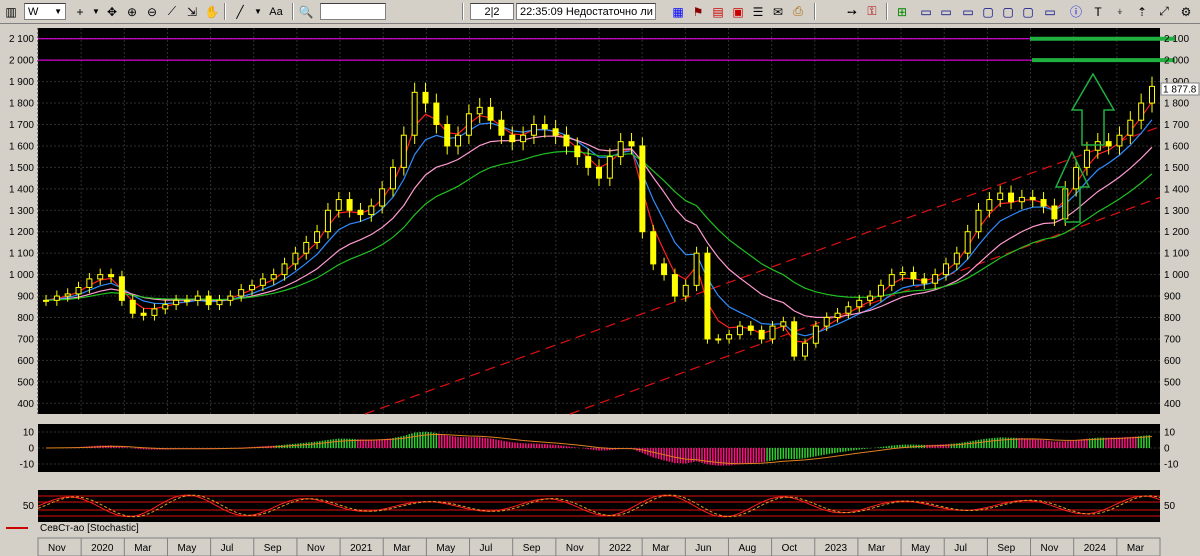 The image size is (1200, 556). What do you see at coordinates (718, 11) in the screenshot?
I see `calc-icon: ▤` at bounding box center [718, 11].